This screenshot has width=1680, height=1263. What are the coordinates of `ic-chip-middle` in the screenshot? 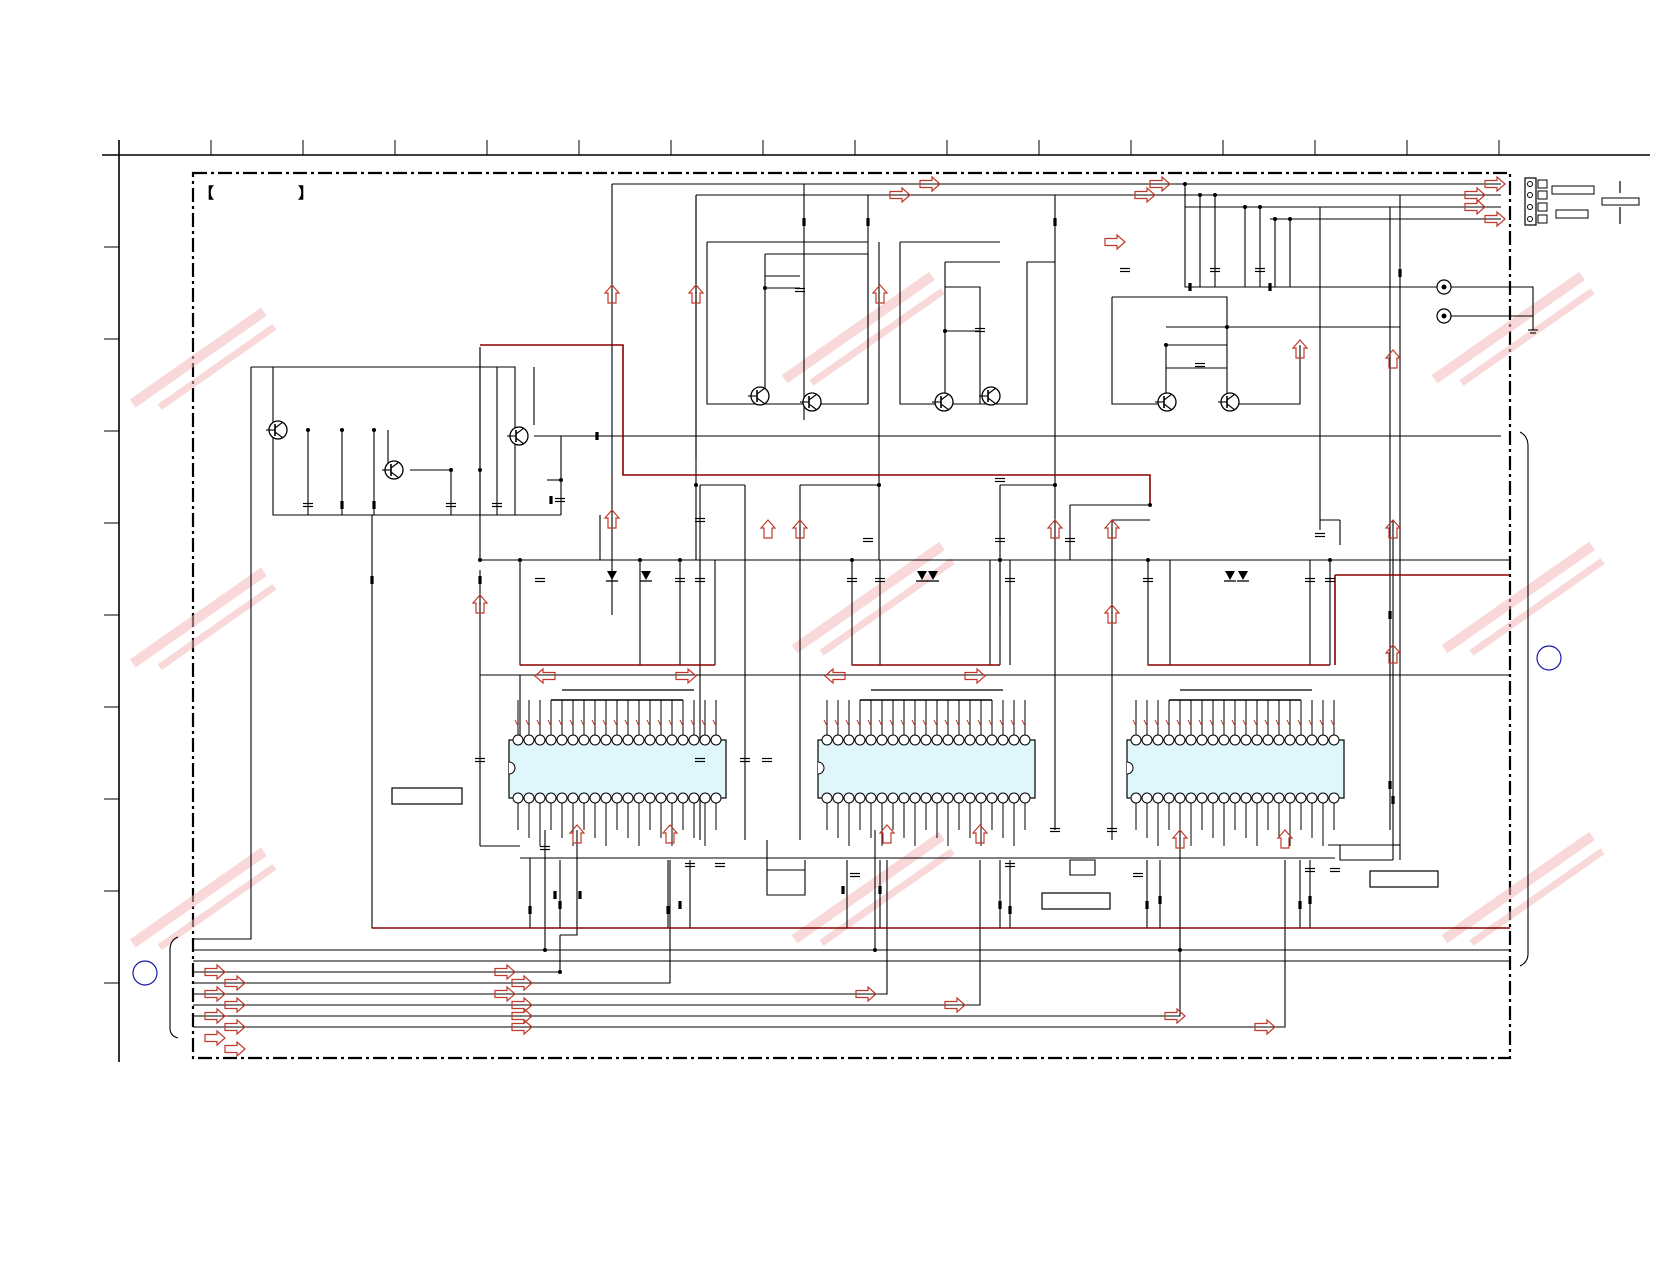 It's located at (926, 769).